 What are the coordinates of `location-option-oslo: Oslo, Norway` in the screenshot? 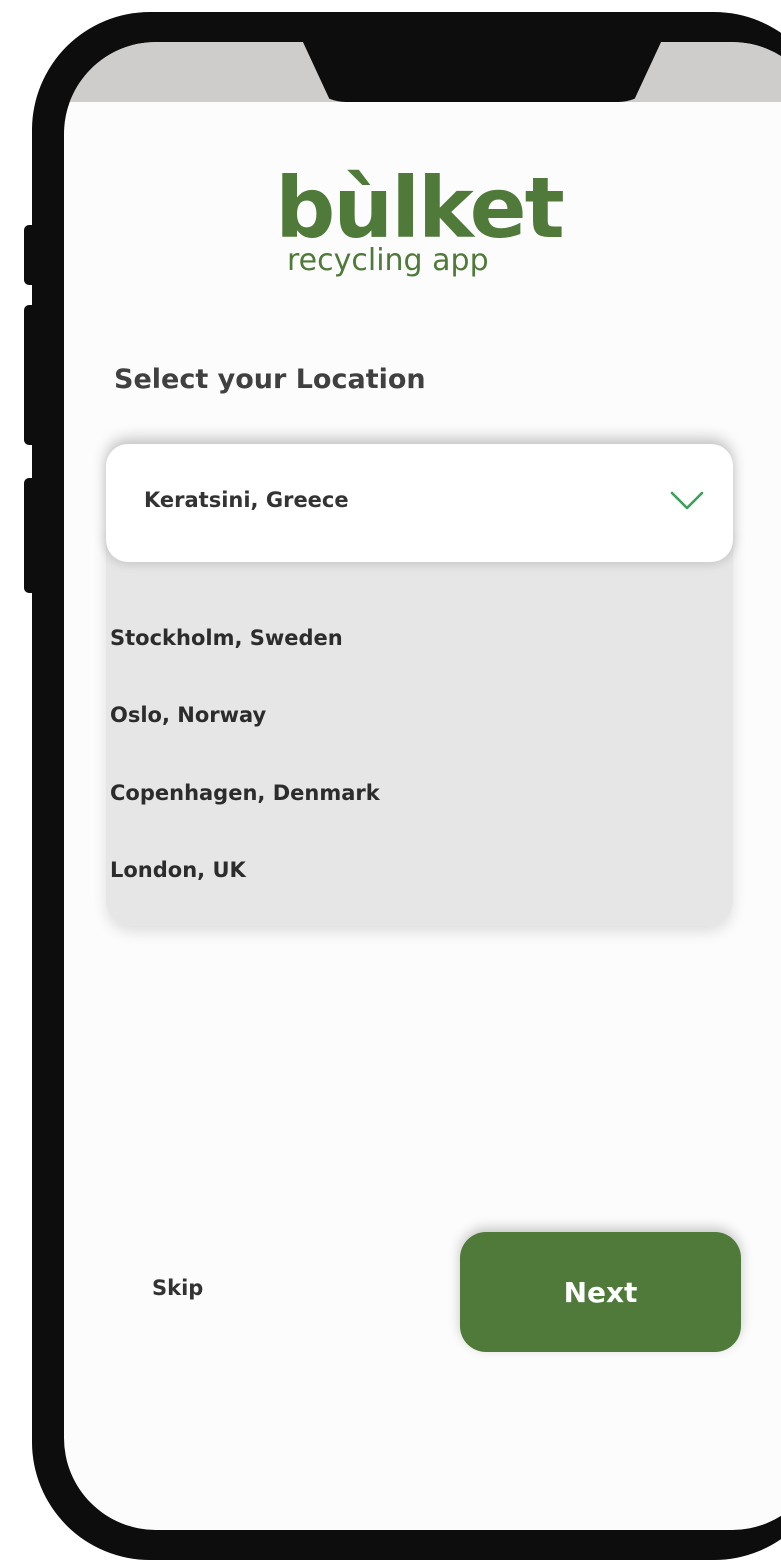 It's located at (188, 715).